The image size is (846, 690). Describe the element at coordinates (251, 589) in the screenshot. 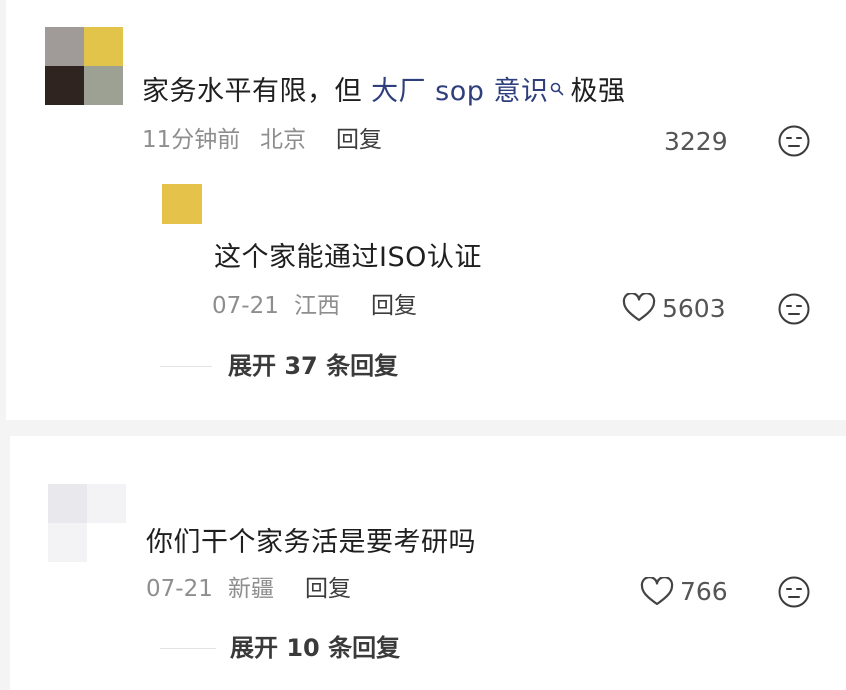

I see `comment-location: 新疆` at that location.